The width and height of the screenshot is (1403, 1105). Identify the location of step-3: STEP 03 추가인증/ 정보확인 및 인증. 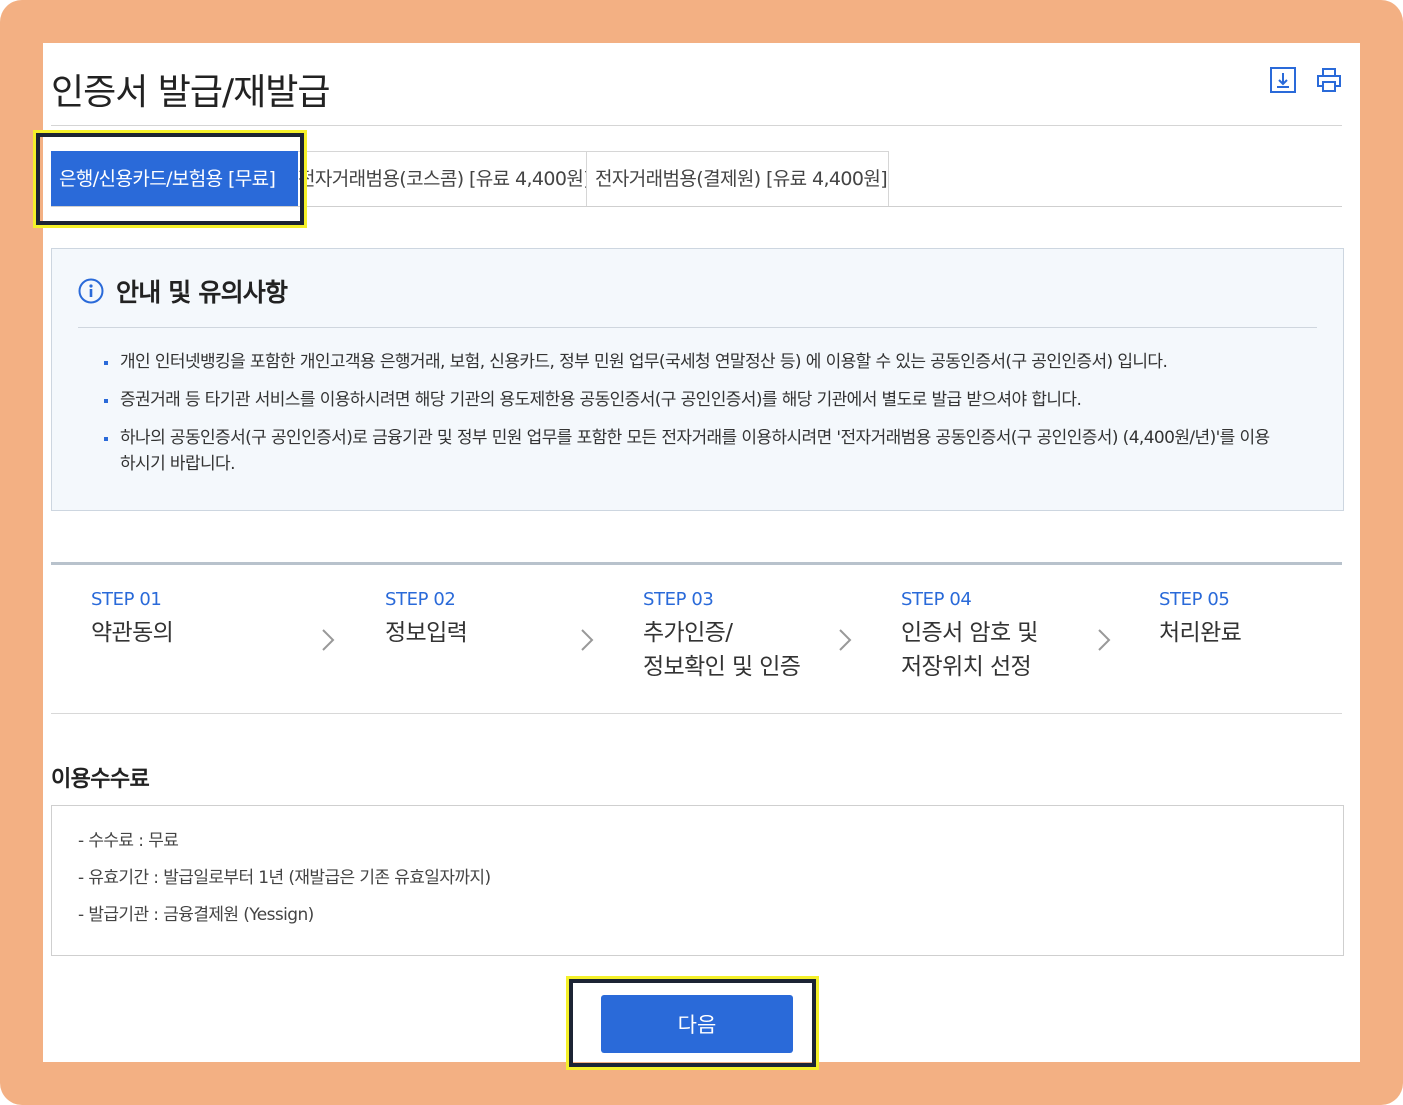
(722, 636).